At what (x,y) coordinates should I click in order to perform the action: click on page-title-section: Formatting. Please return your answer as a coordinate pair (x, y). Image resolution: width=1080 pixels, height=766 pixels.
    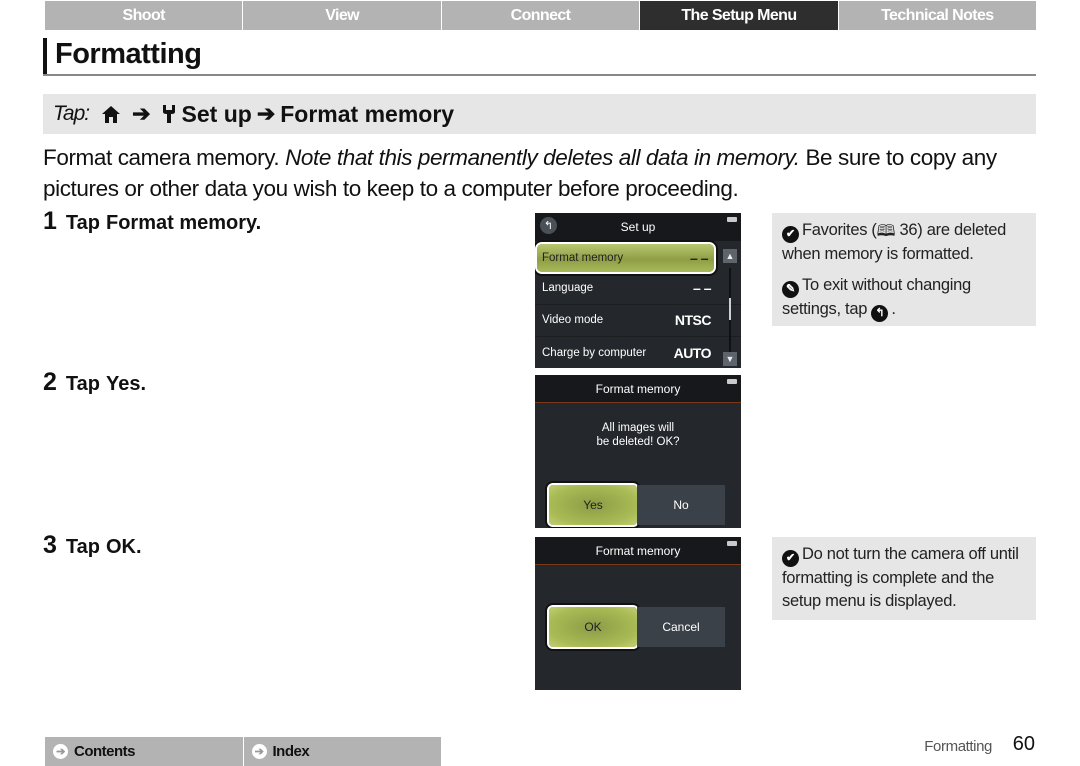
    Looking at the image, I should click on (539, 57).